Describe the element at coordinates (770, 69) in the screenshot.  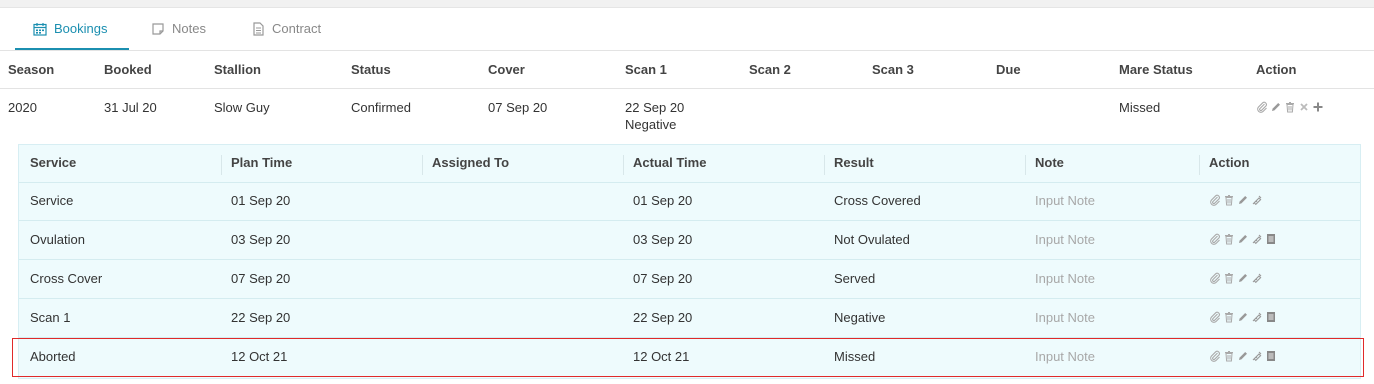
I see `column-header-scan2: Scan 2` at that location.